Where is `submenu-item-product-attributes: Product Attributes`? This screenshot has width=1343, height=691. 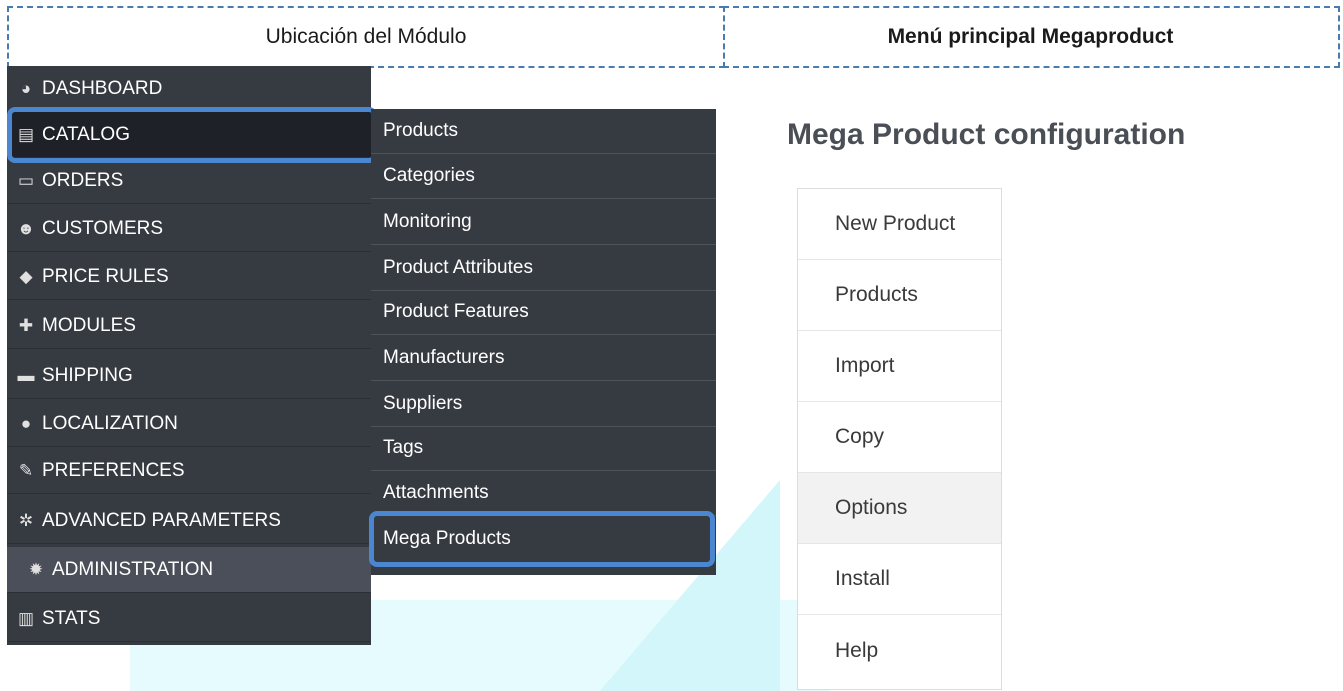
submenu-item-product-attributes: Product Attributes is located at coordinates (543, 268).